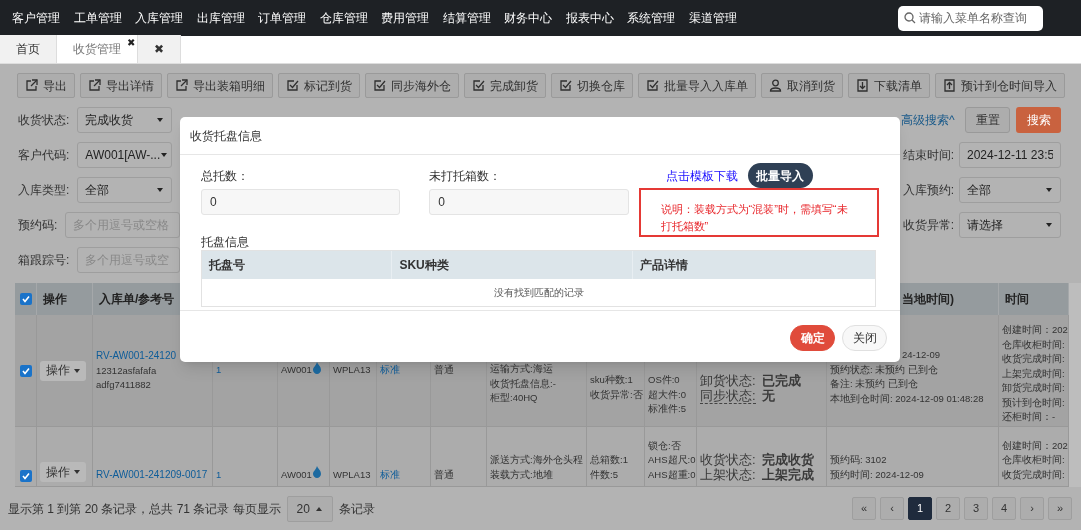 Image resolution: width=1081 pixels, height=530 pixels. Describe the element at coordinates (121, 85) in the screenshot. I see `toolbar-button: 导出详情` at that location.